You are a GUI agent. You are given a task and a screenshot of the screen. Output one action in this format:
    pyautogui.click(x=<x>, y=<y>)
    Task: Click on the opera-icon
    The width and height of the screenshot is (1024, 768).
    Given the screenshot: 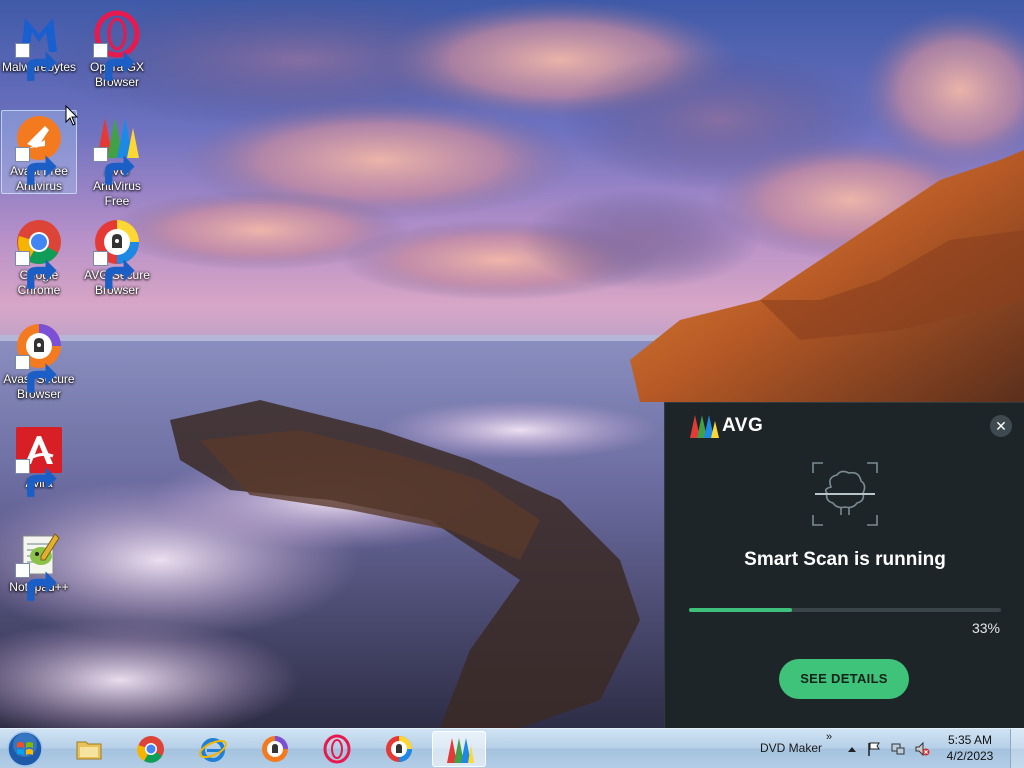 What is the action you would take?
    pyautogui.click(x=337, y=749)
    